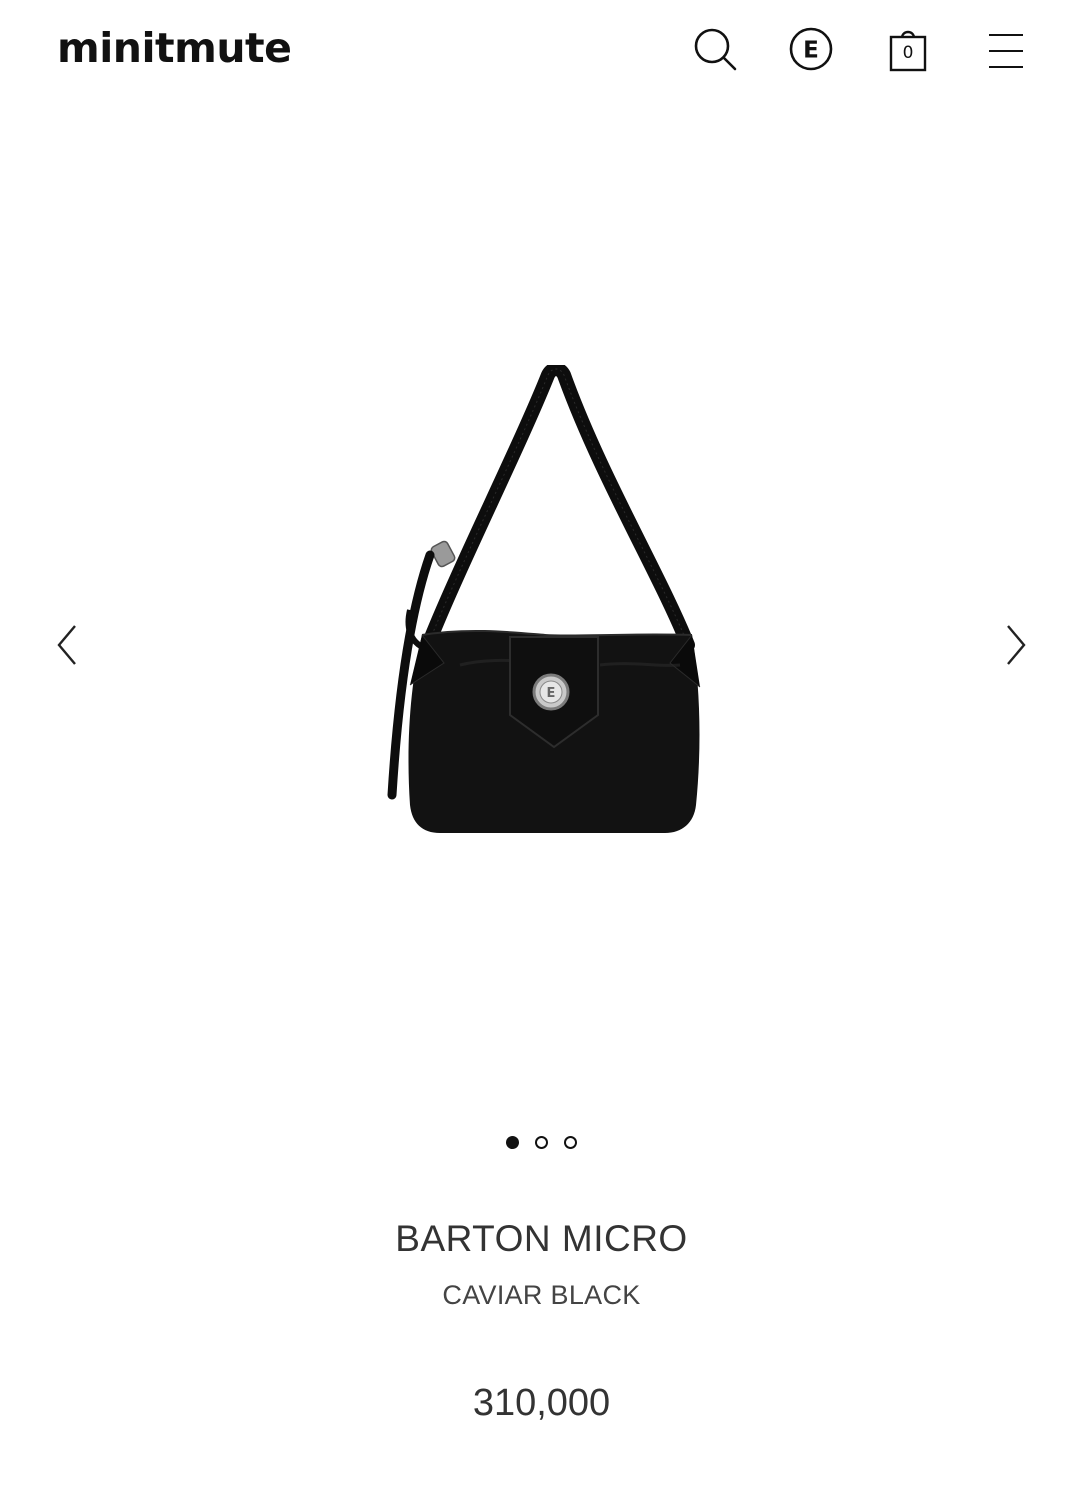 The image size is (1083, 1500). I want to click on chevron-left-icon, so click(66, 645).